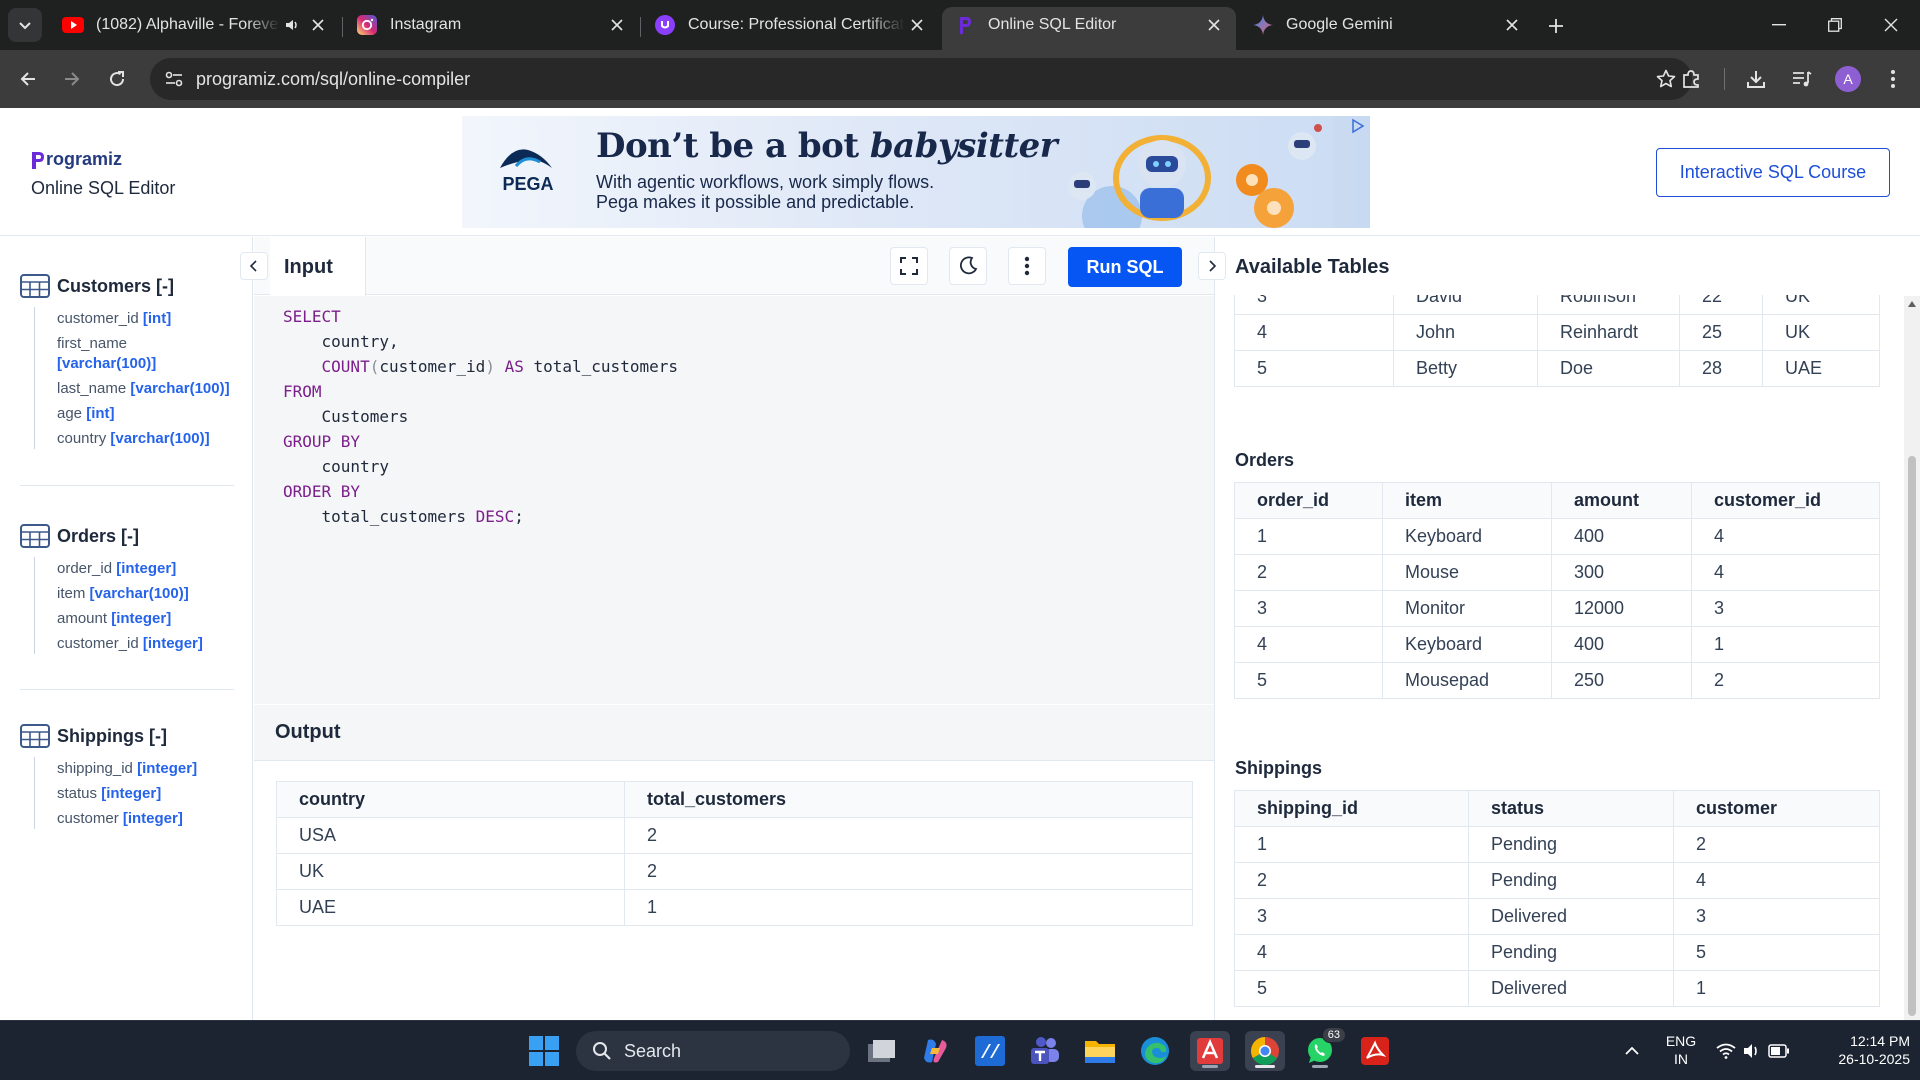  I want to click on puzzle-icon, so click(1691, 79).